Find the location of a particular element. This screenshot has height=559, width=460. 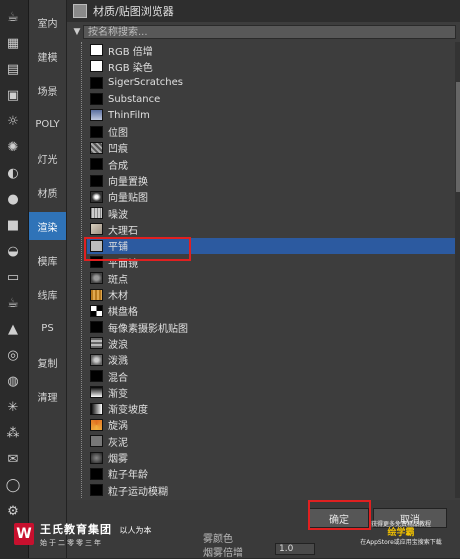

category-column: 室内建模场景 POLY 灯光材质渲染模库线库 PS 复制清理 is located at coordinates (47, 279).